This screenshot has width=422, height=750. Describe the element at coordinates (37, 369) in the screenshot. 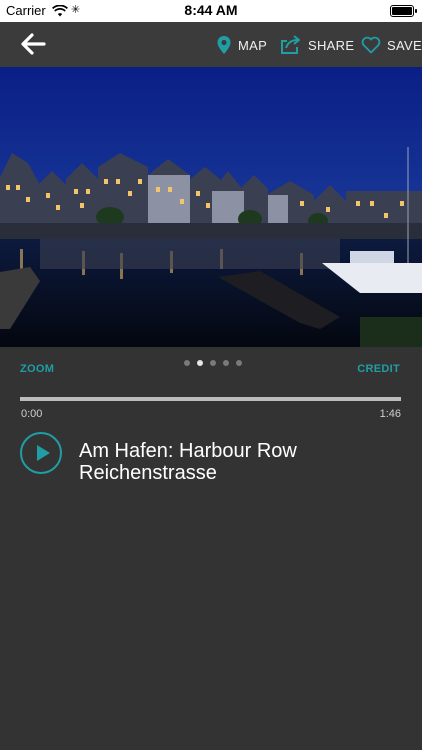

I see `zoom-button: ZOOM` at that location.